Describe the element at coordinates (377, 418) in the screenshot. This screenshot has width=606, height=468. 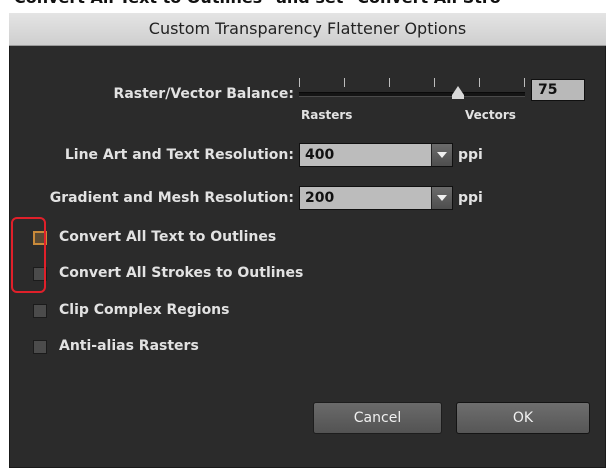
I see `cancel-button: Cancel` at that location.